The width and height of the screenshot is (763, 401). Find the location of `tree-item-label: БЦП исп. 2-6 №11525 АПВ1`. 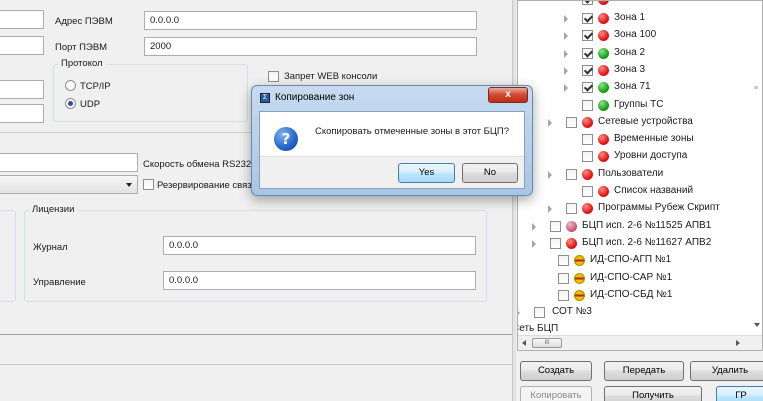

tree-item-label: БЦП исп. 2-6 №11525 АПВ1 is located at coordinates (647, 225).